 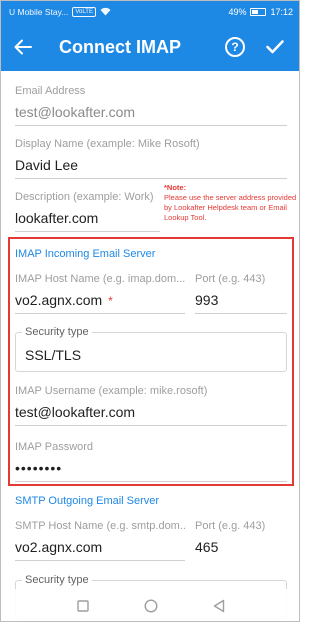 What do you see at coordinates (54, 447) in the screenshot?
I see `imap-password-label: IMAP Password` at bounding box center [54, 447].